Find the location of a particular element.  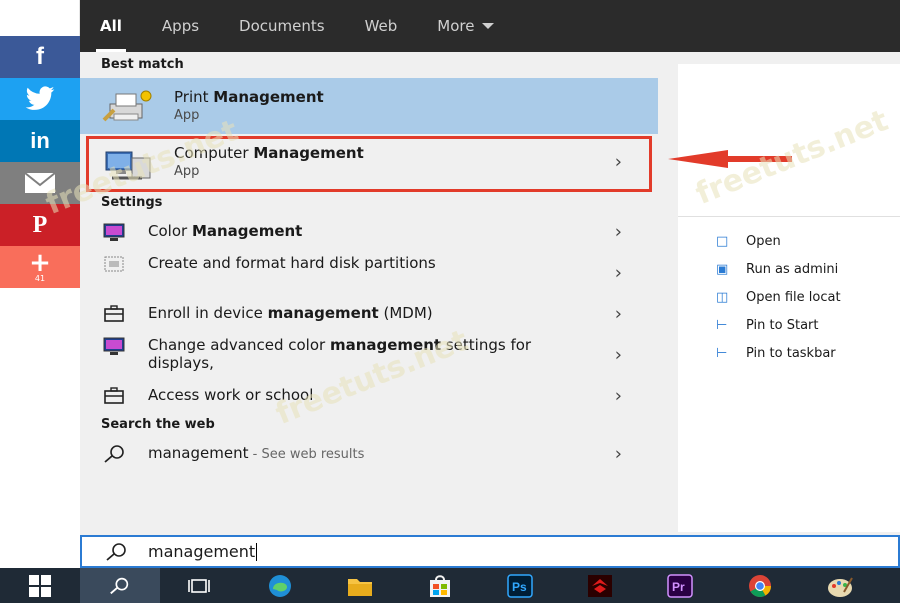

tab-all: All is located at coordinates (111, 26).